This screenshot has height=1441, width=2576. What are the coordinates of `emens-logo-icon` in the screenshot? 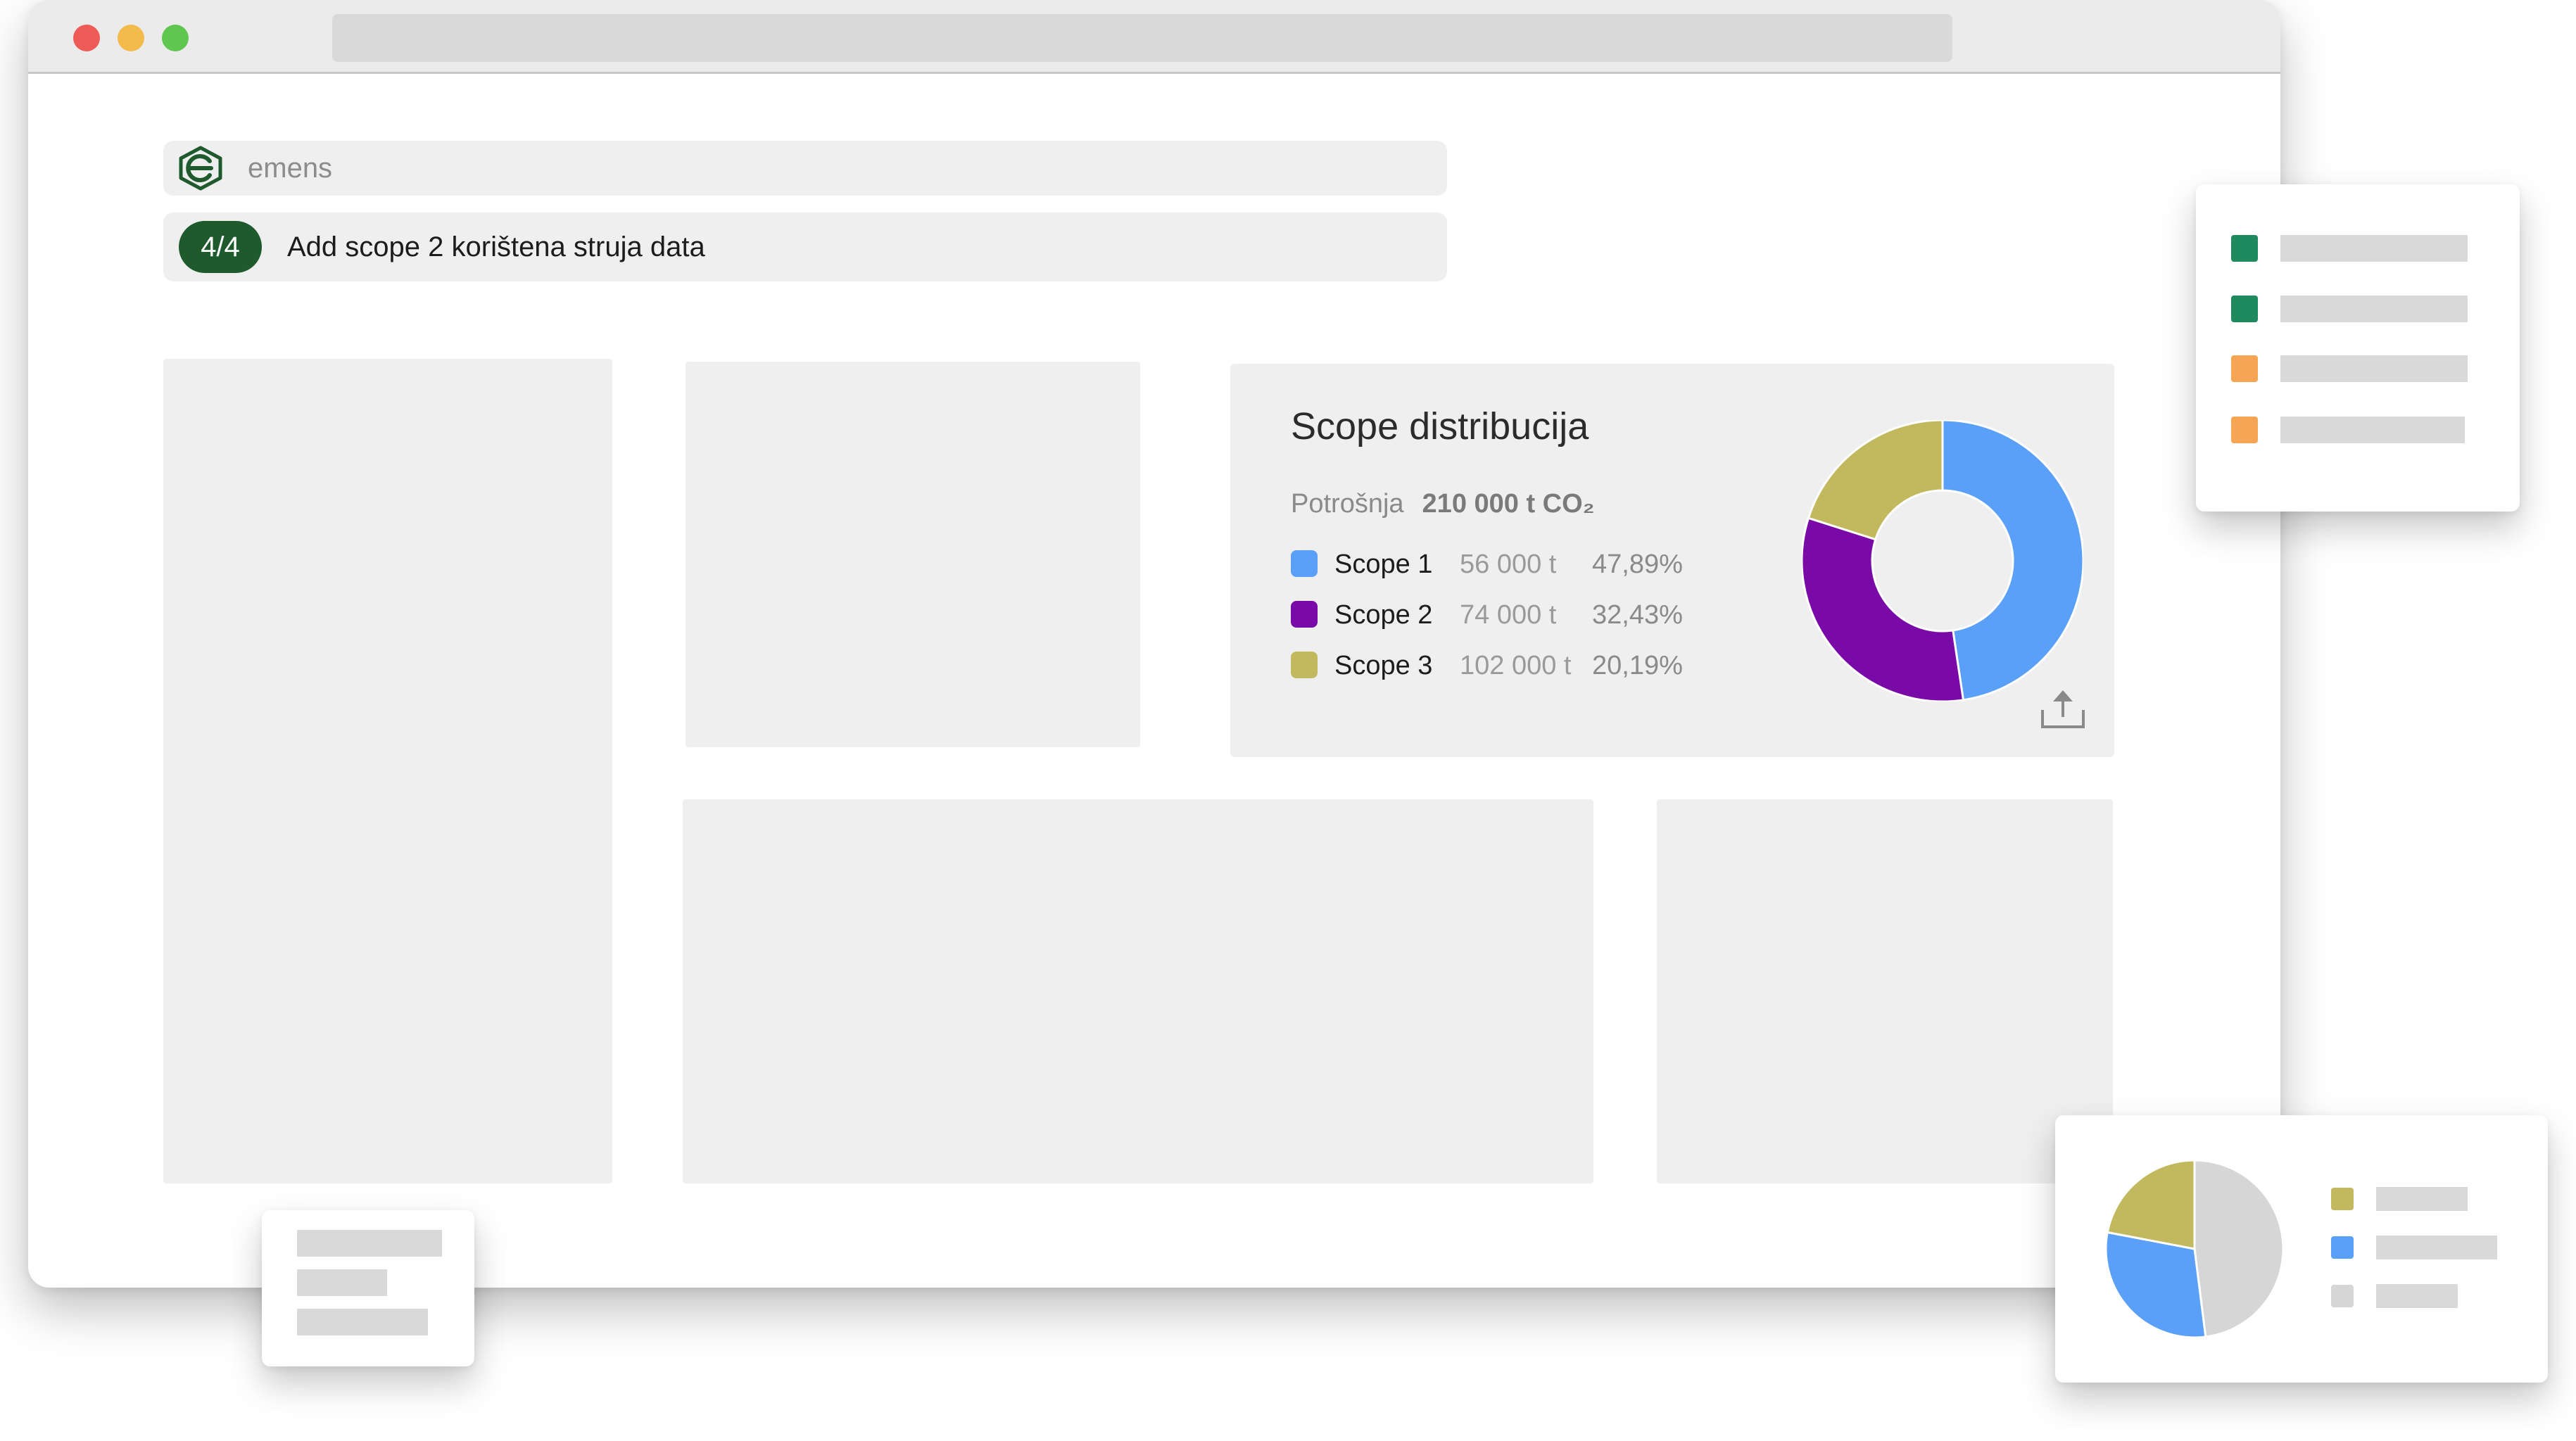 It's located at (200, 168).